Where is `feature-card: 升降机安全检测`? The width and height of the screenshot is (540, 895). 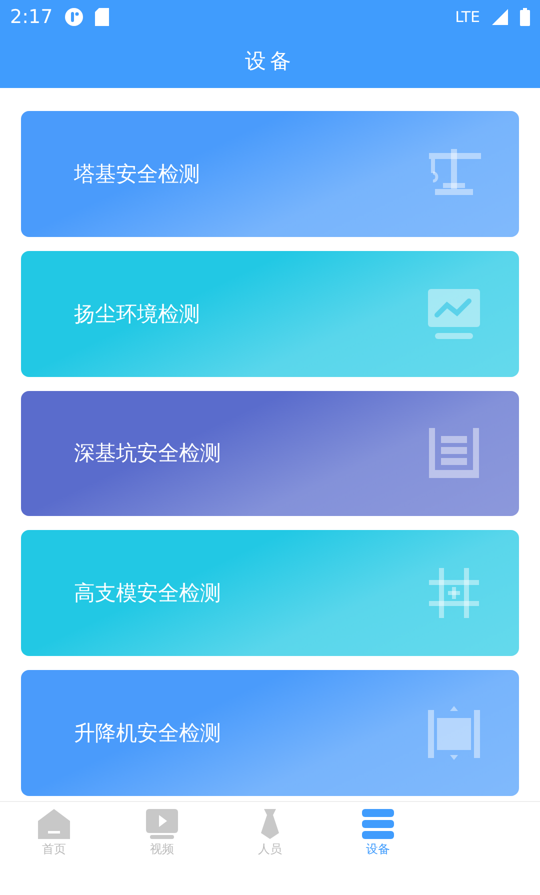
feature-card: 升降机安全检测 is located at coordinates (270, 733).